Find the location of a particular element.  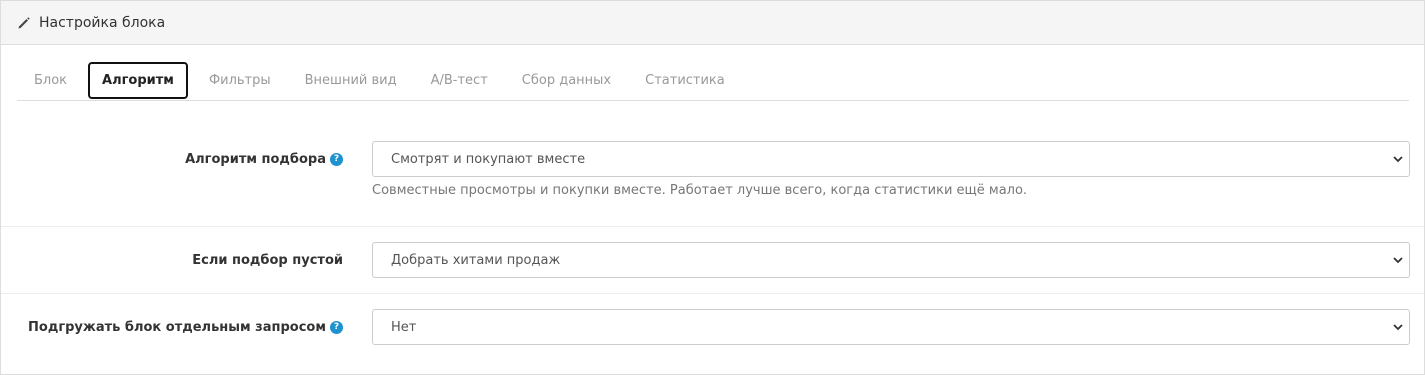

tab-appearance: Внешний вид is located at coordinates (351, 80).